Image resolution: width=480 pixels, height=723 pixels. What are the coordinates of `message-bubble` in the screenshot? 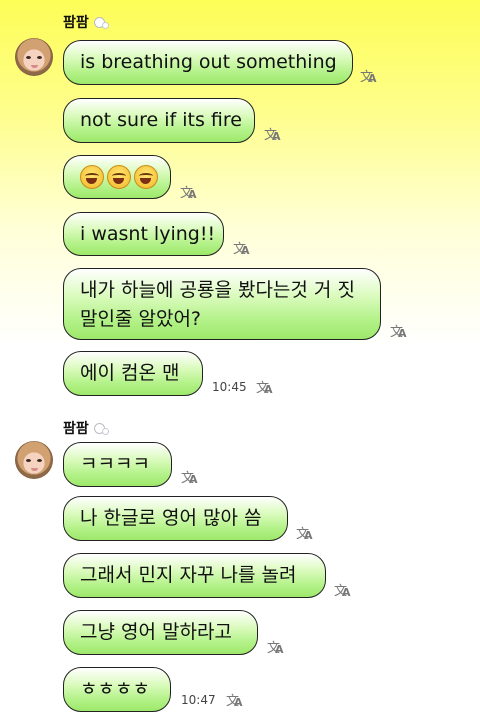 It's located at (117, 177).